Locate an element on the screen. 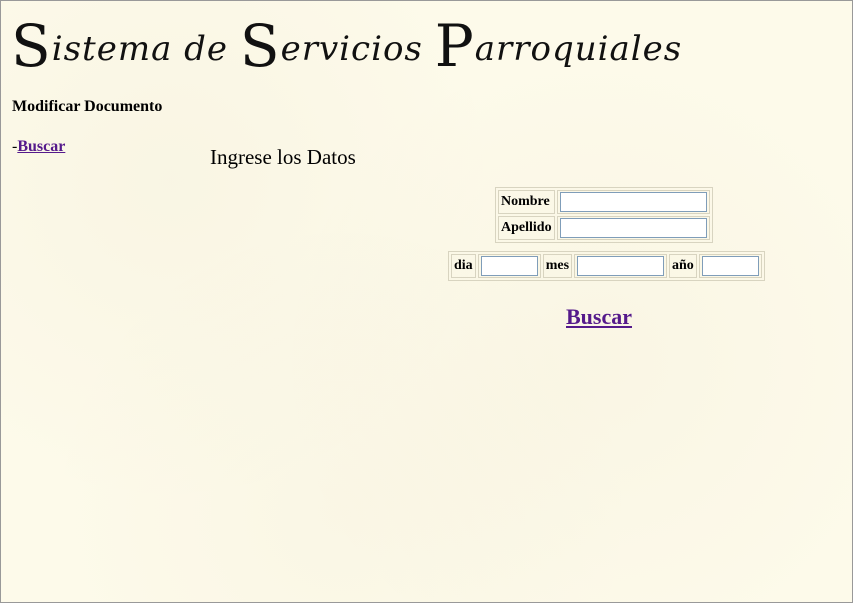 The width and height of the screenshot is (853, 603). month-input is located at coordinates (621, 266).